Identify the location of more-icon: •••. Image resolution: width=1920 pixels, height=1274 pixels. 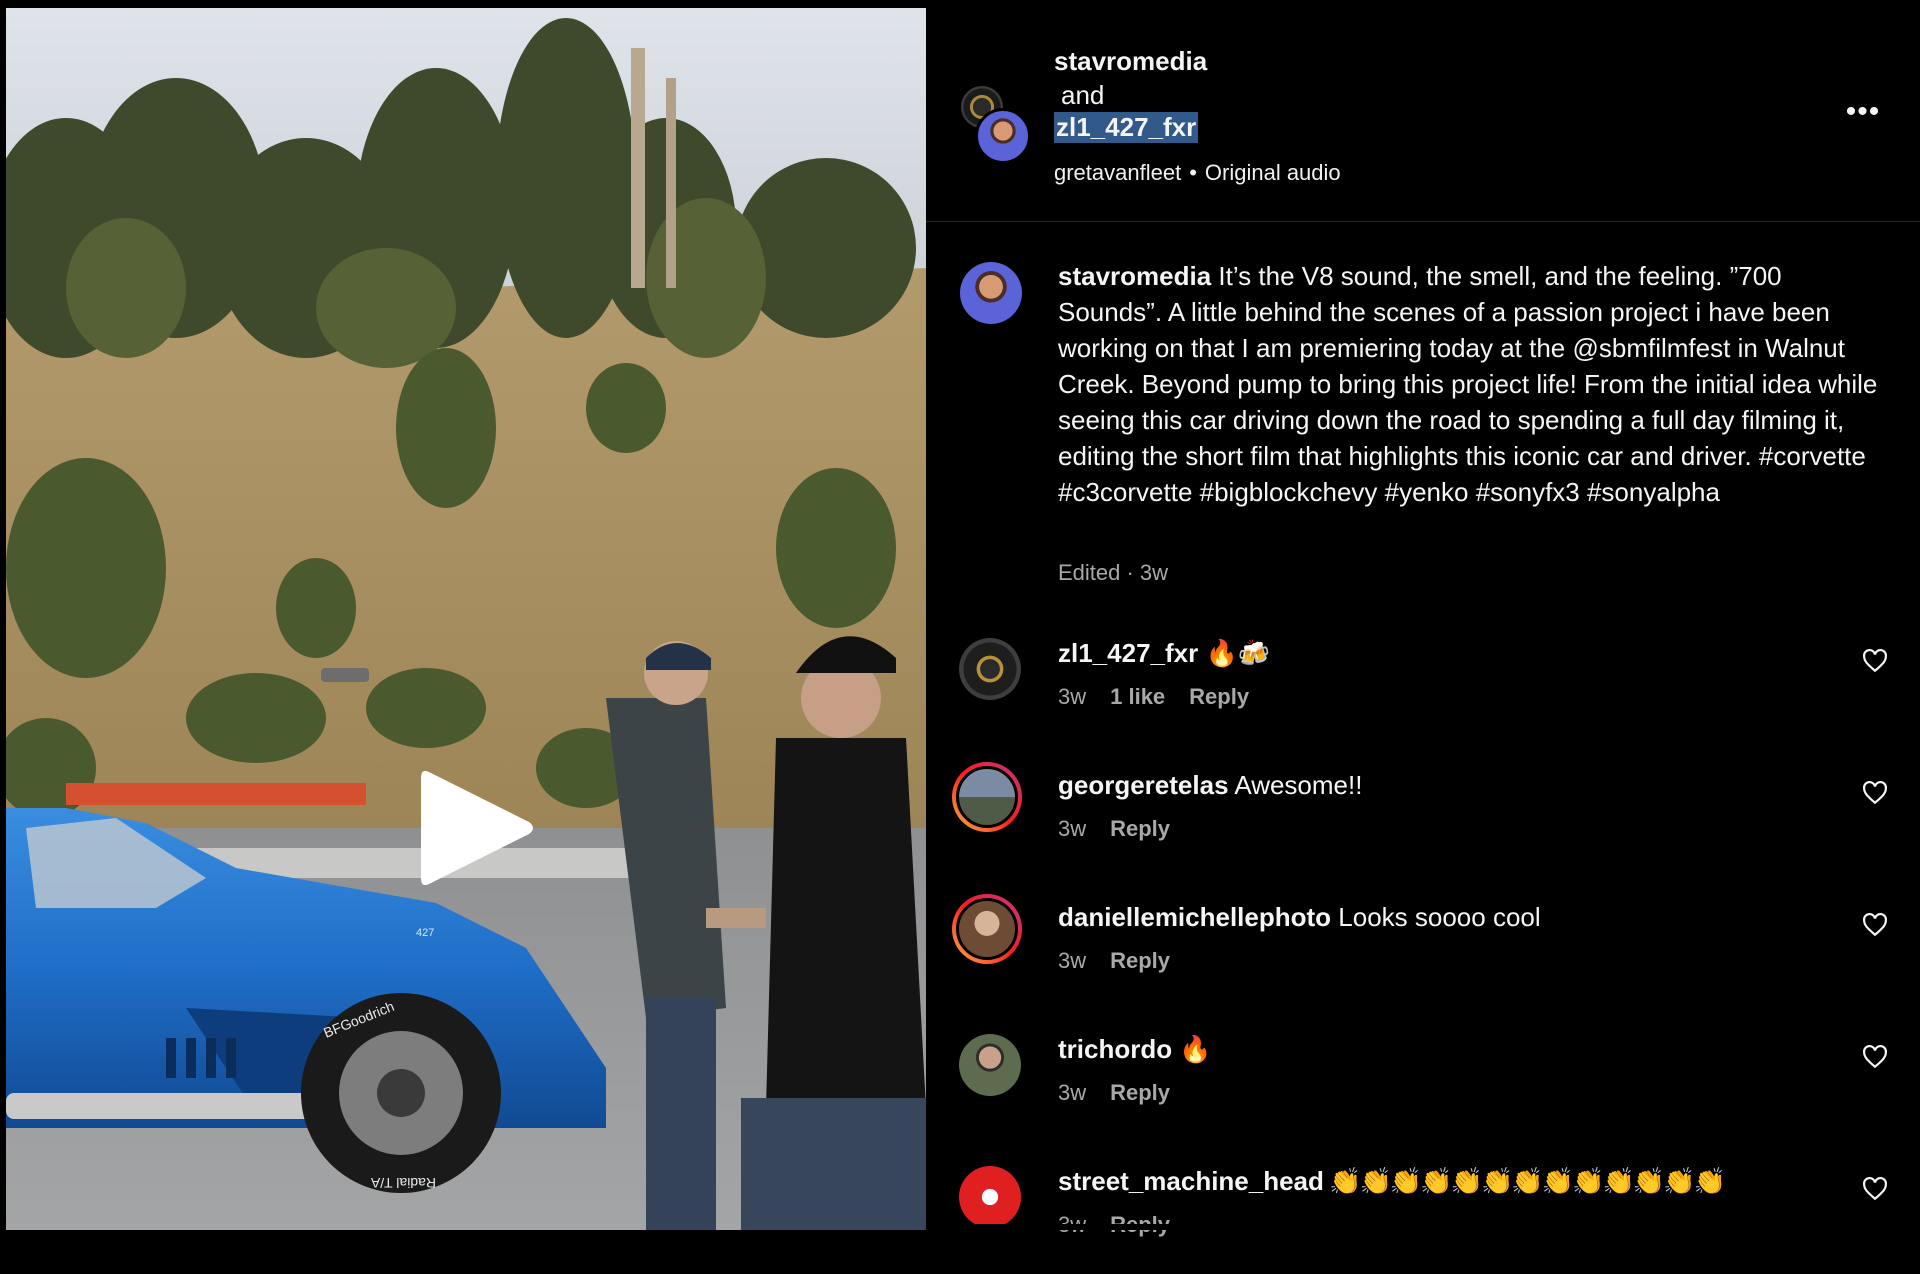
(1863, 111).